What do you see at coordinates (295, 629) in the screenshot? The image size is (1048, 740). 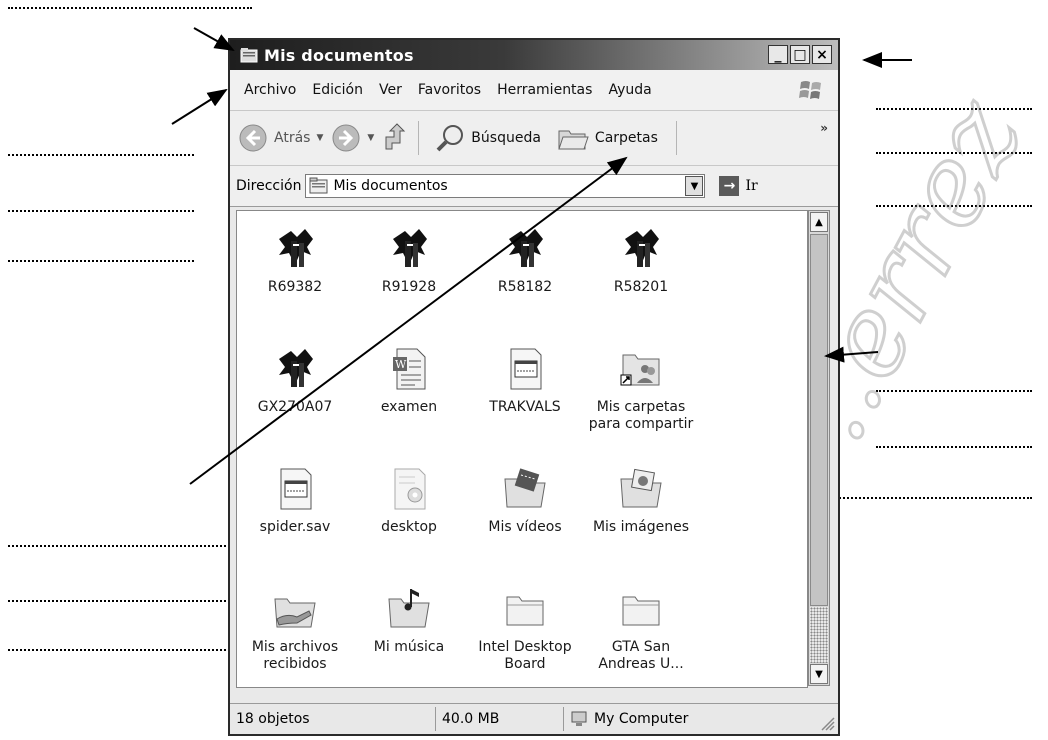 I see `file-item: Mis archivos recibidos` at bounding box center [295, 629].